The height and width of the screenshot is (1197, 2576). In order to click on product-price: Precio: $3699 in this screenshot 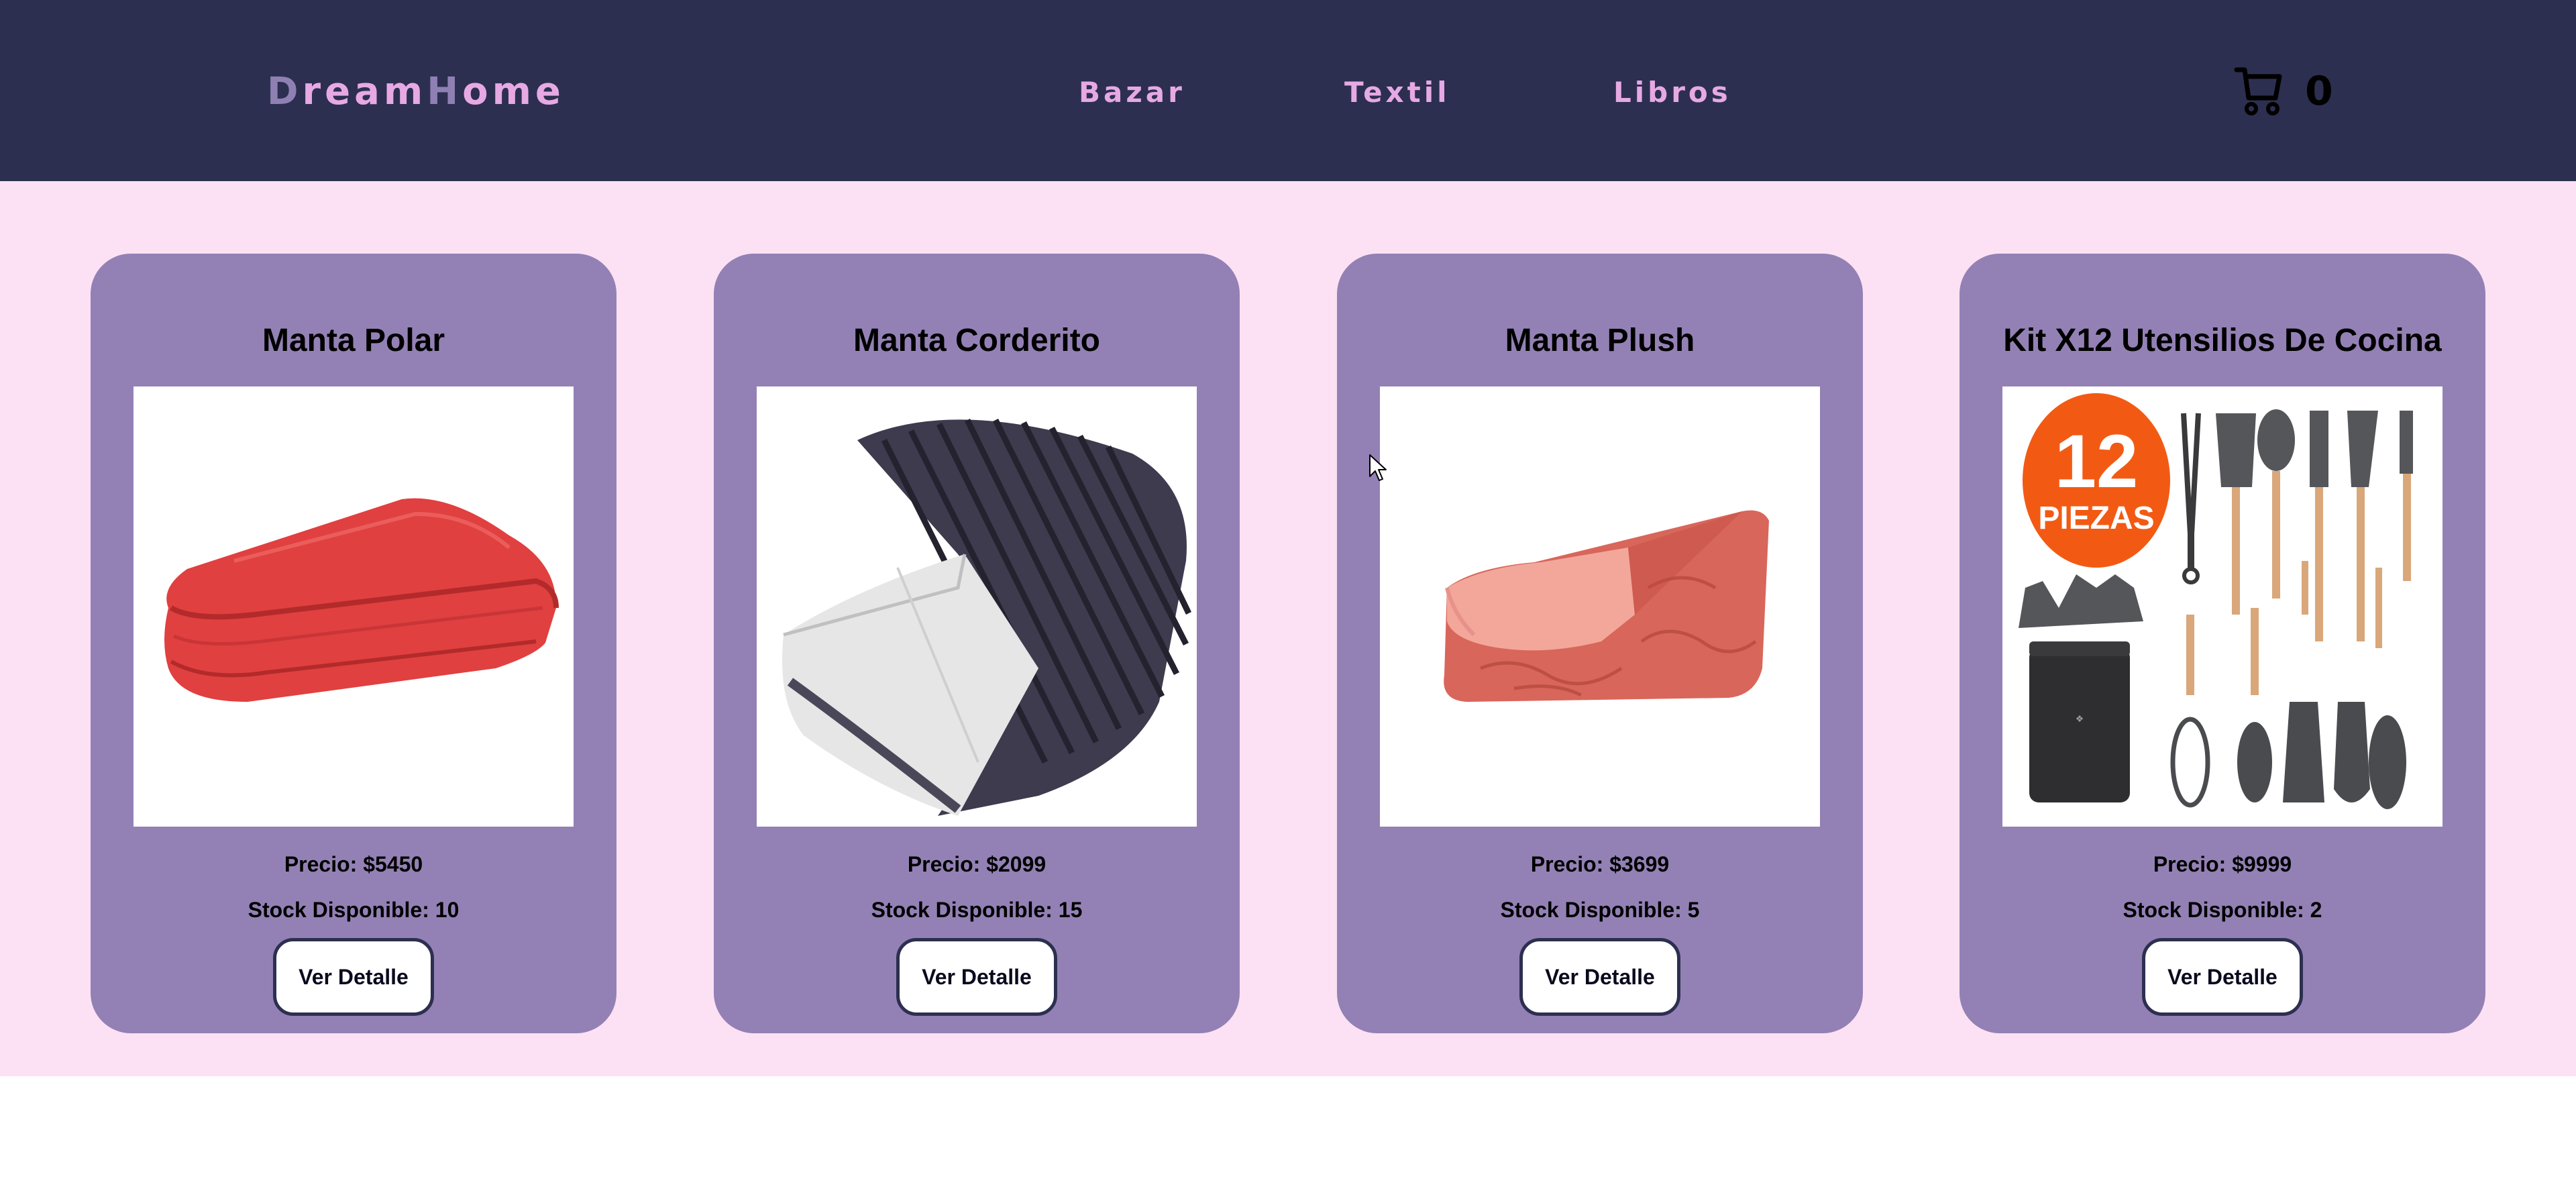, I will do `click(1600, 864)`.